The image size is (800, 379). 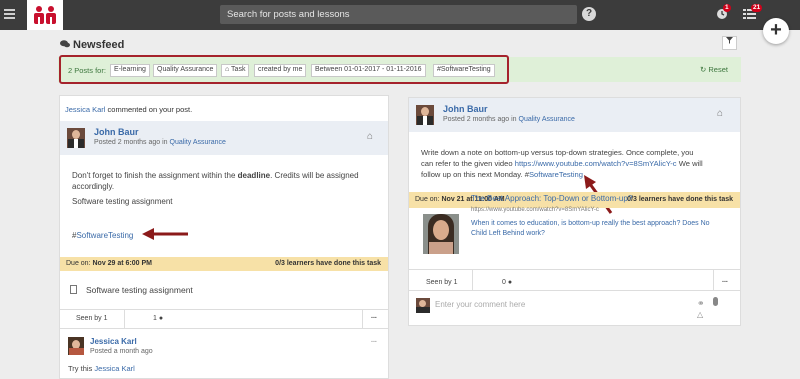 I want to click on comment-input: Enter your comment here, so click(x=480, y=304).